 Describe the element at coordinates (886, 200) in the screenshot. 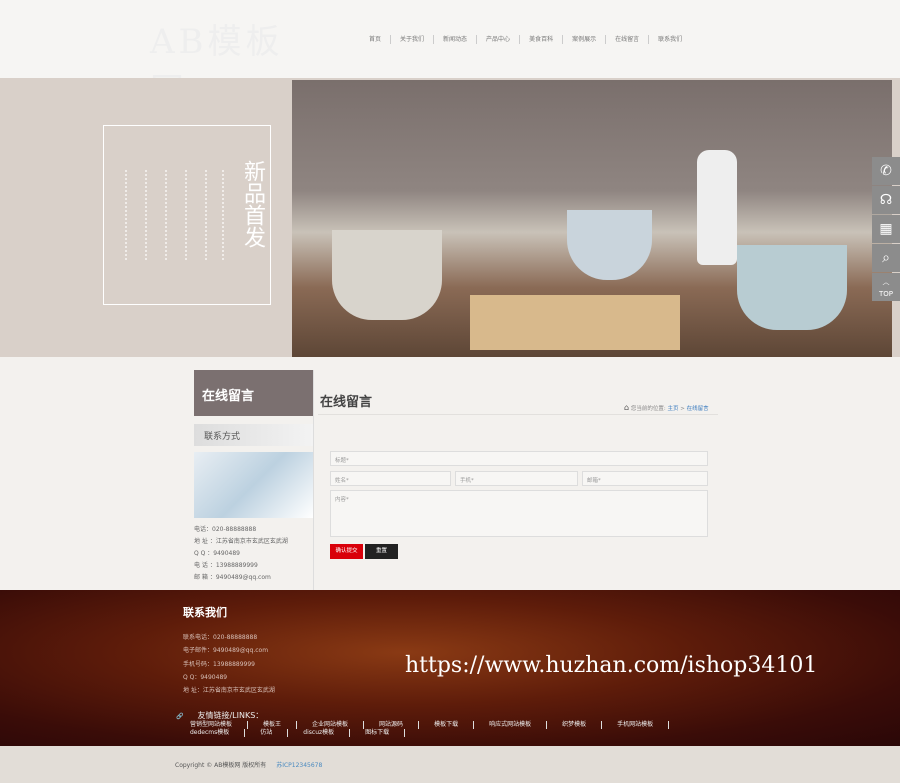

I see `headset-icon: ☊` at that location.